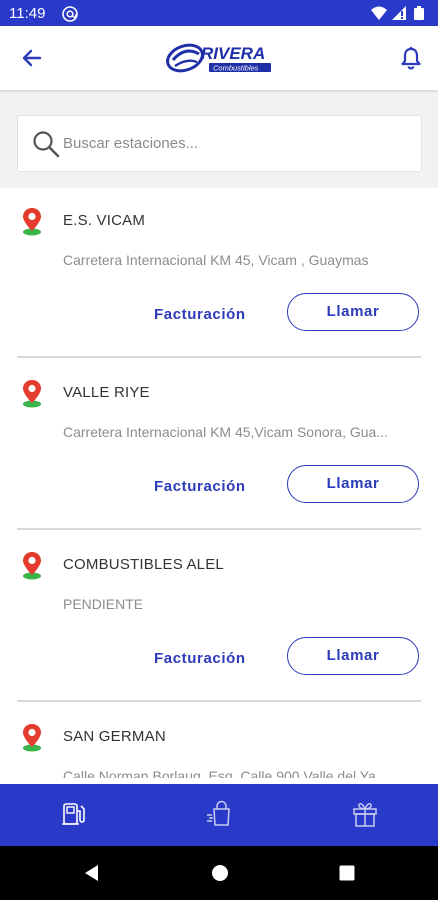 The width and height of the screenshot is (438, 900). What do you see at coordinates (27, 13) in the screenshot?
I see `status-time: 11:49` at bounding box center [27, 13].